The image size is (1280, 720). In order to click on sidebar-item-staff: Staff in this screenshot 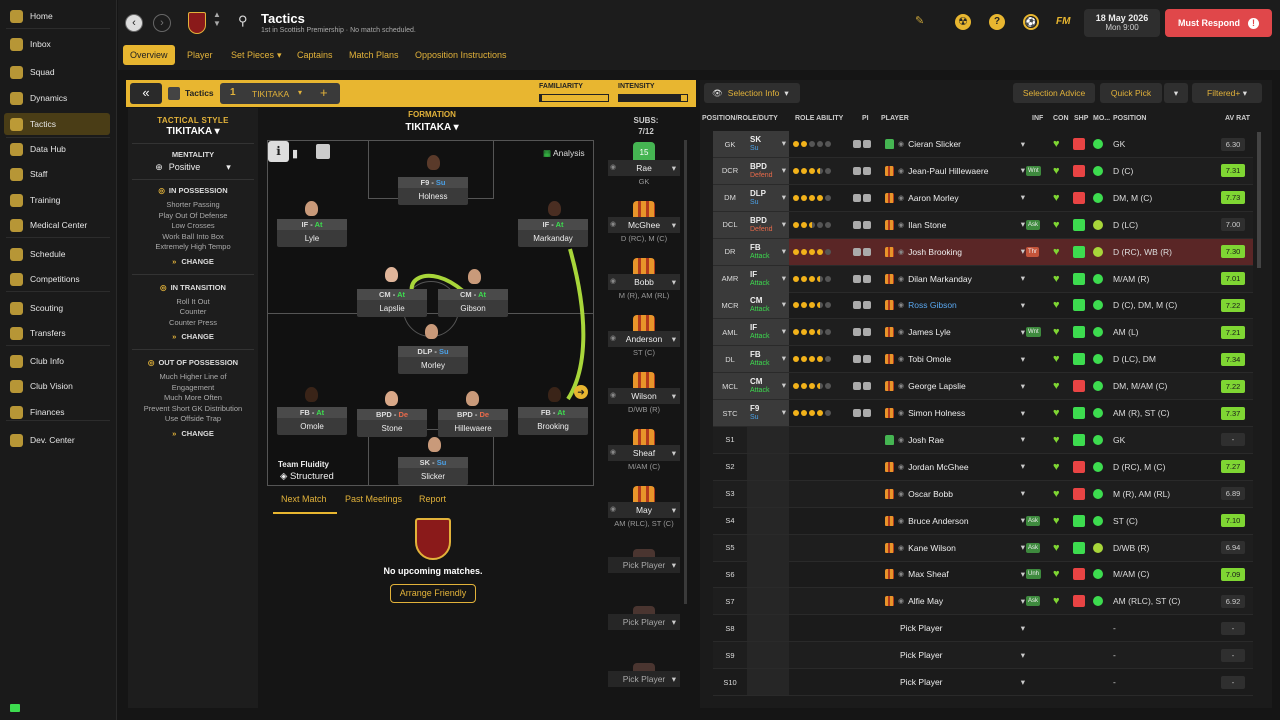, I will do `click(57, 174)`.